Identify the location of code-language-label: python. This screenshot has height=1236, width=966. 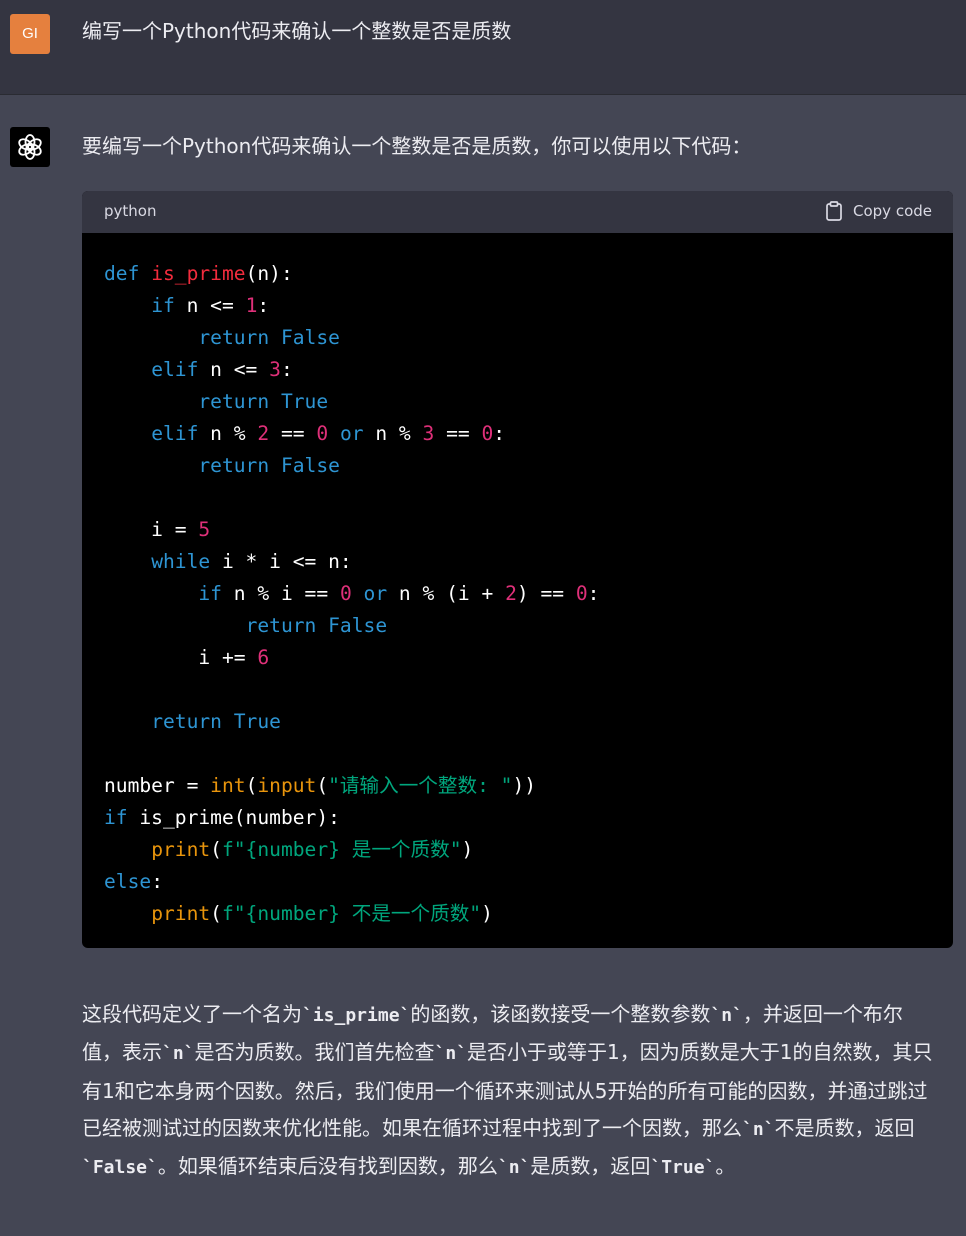
(130, 211).